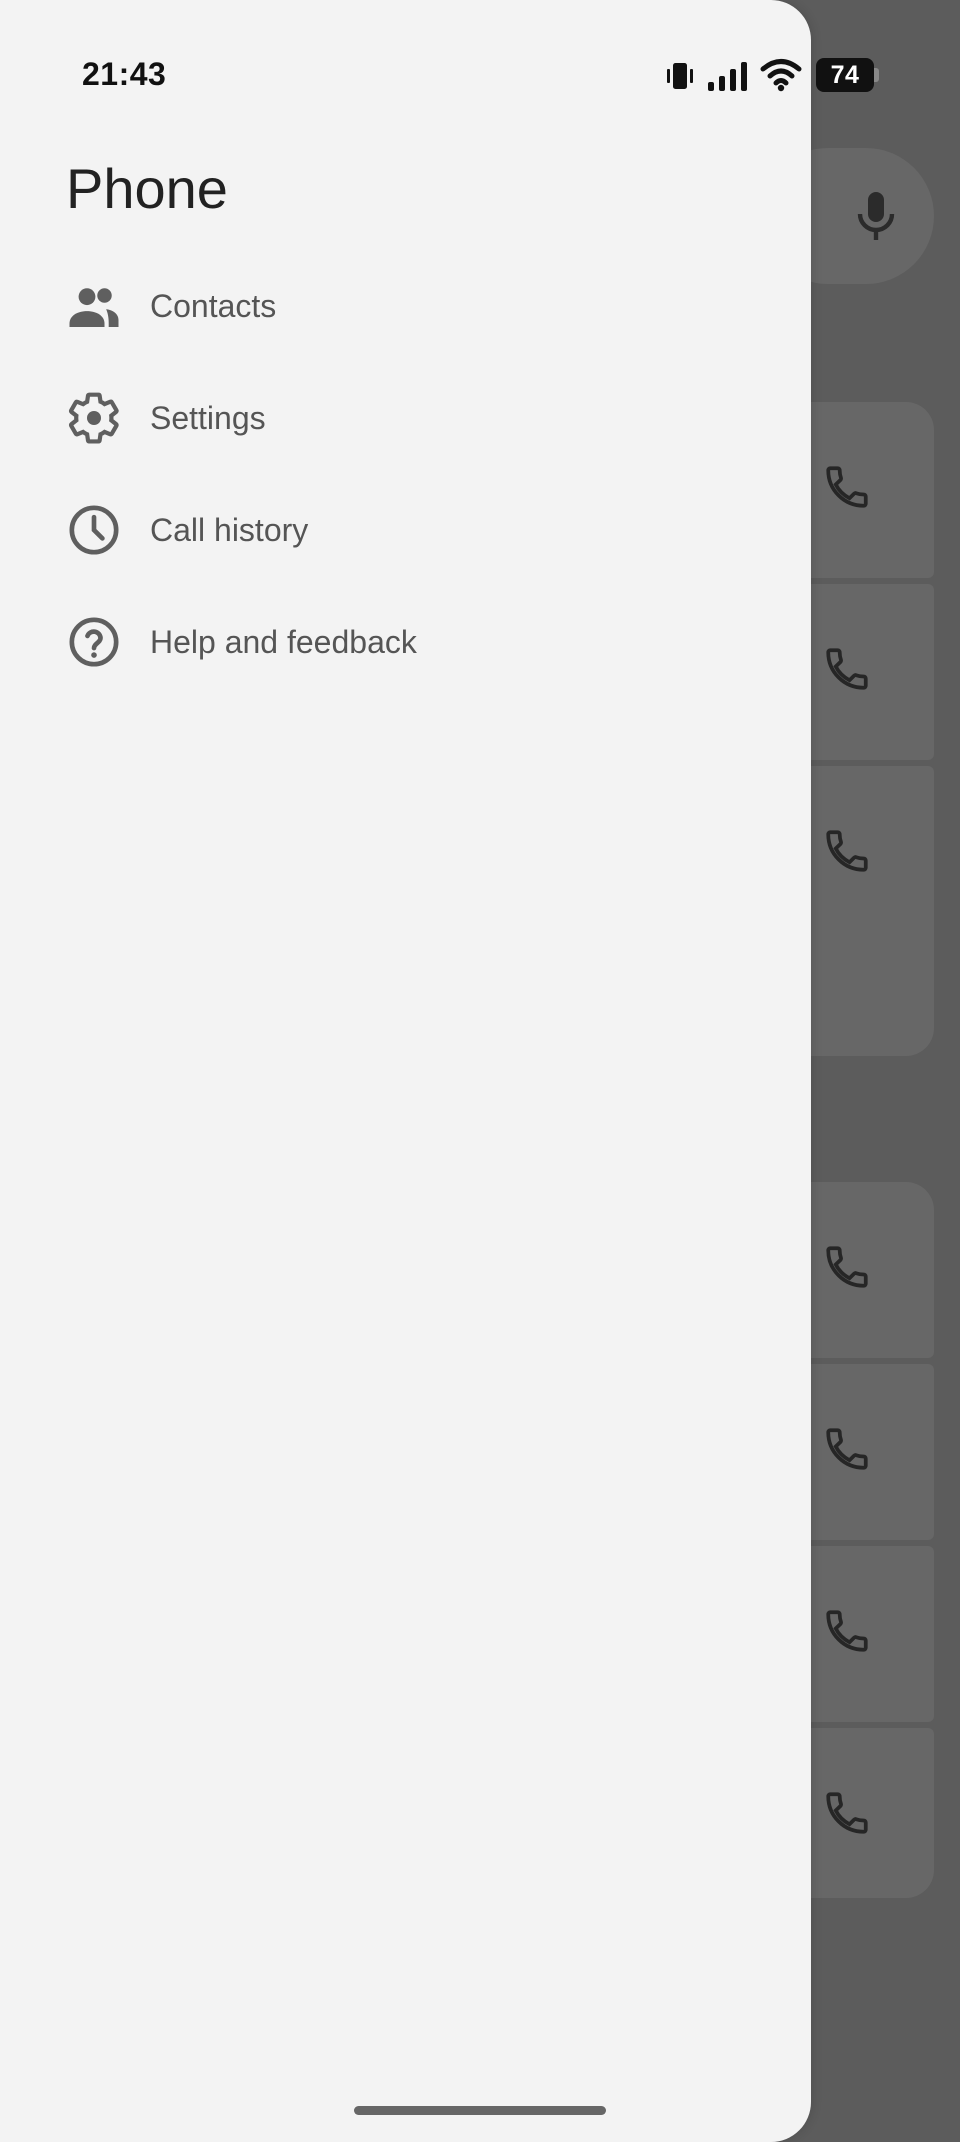  I want to click on mic-icon, so click(876, 216).